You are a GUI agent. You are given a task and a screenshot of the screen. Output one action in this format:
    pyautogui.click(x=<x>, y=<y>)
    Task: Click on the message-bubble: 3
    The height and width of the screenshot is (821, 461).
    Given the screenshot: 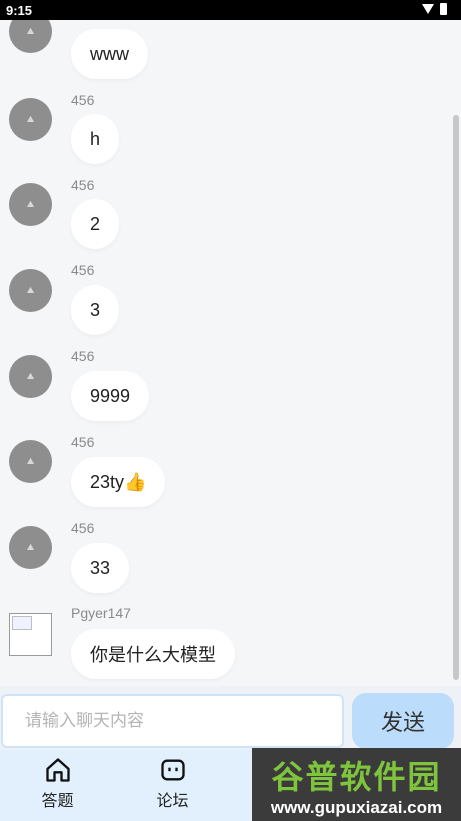 What is the action you would take?
    pyautogui.click(x=95, y=310)
    